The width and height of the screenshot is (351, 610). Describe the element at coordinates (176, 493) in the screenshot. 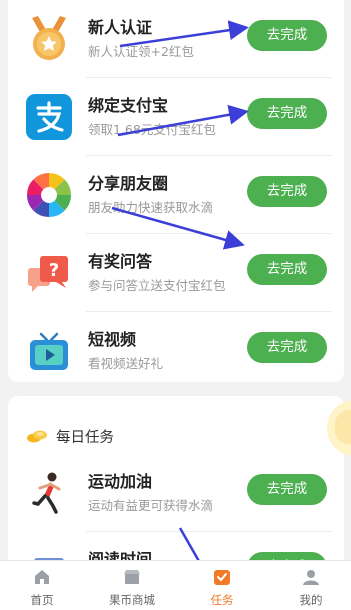

I see `task-row-exercise: 运动加油 运动有益更可获得水滴 去完成` at that location.